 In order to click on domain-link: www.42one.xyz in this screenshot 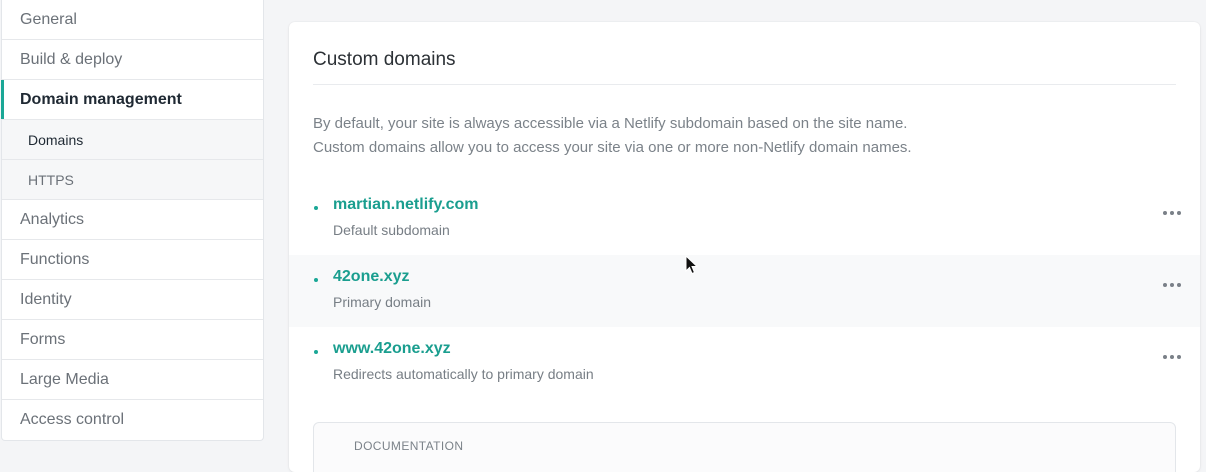, I will do `click(392, 349)`.